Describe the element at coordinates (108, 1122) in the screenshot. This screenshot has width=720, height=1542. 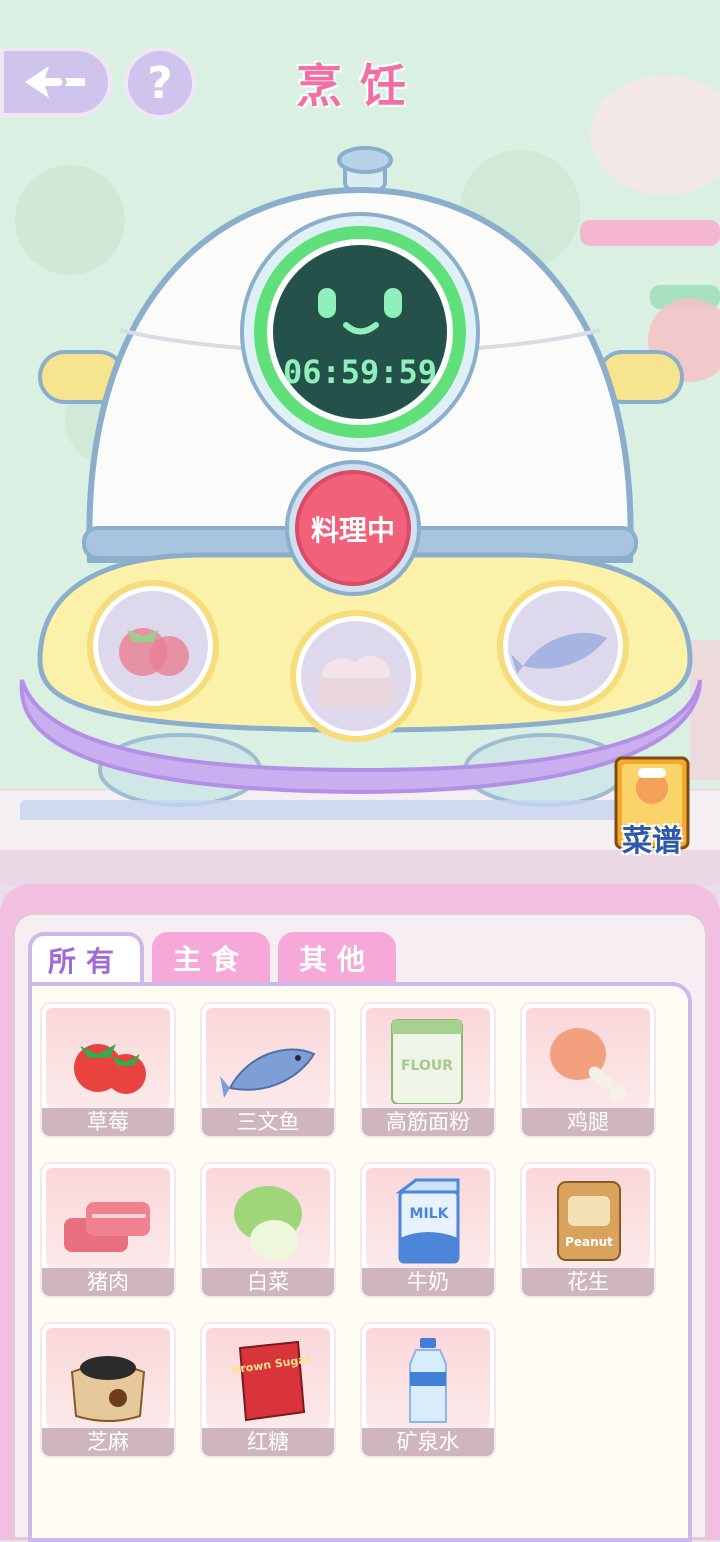
I see `ingredient-name: 草莓` at that location.